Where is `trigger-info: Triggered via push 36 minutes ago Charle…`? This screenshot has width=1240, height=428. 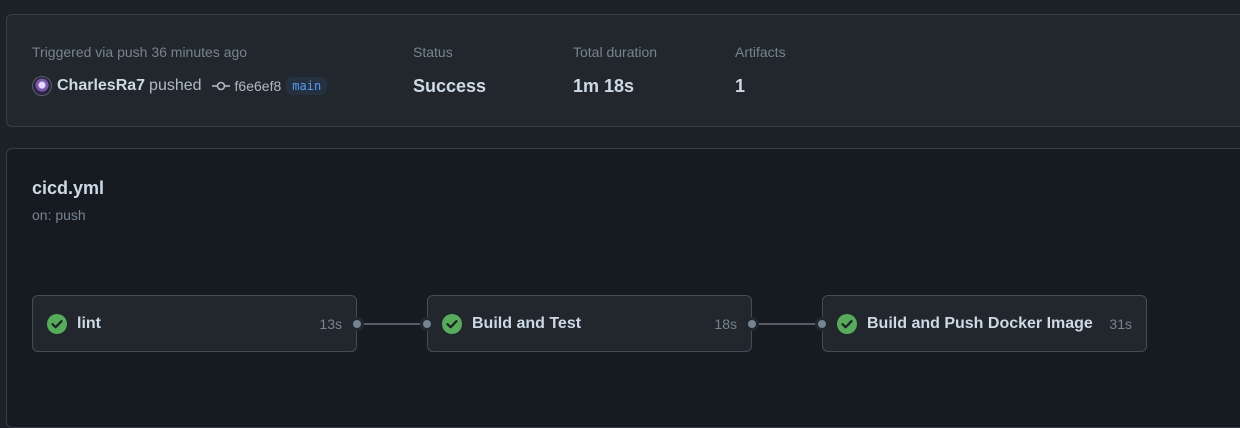 trigger-info: Triggered via push 36 minutes ago Charle… is located at coordinates (180, 70).